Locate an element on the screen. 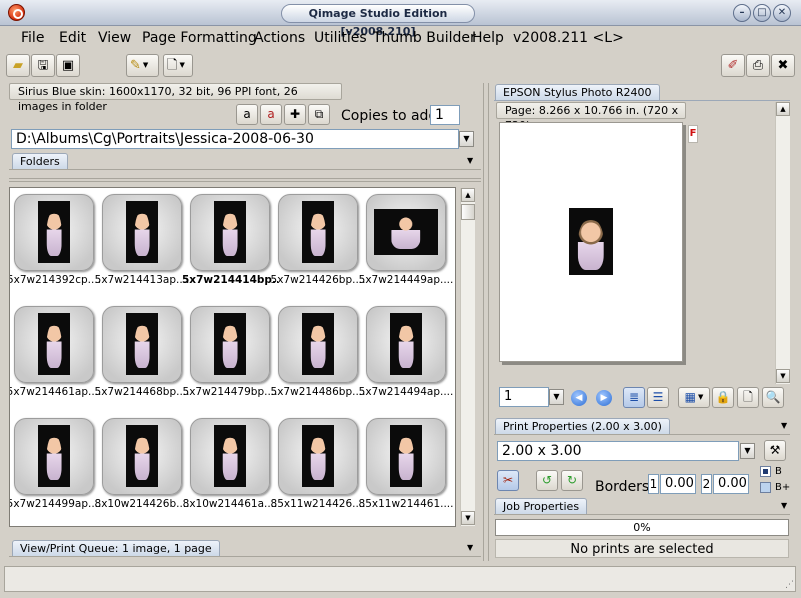  preview-photo is located at coordinates (591, 241).